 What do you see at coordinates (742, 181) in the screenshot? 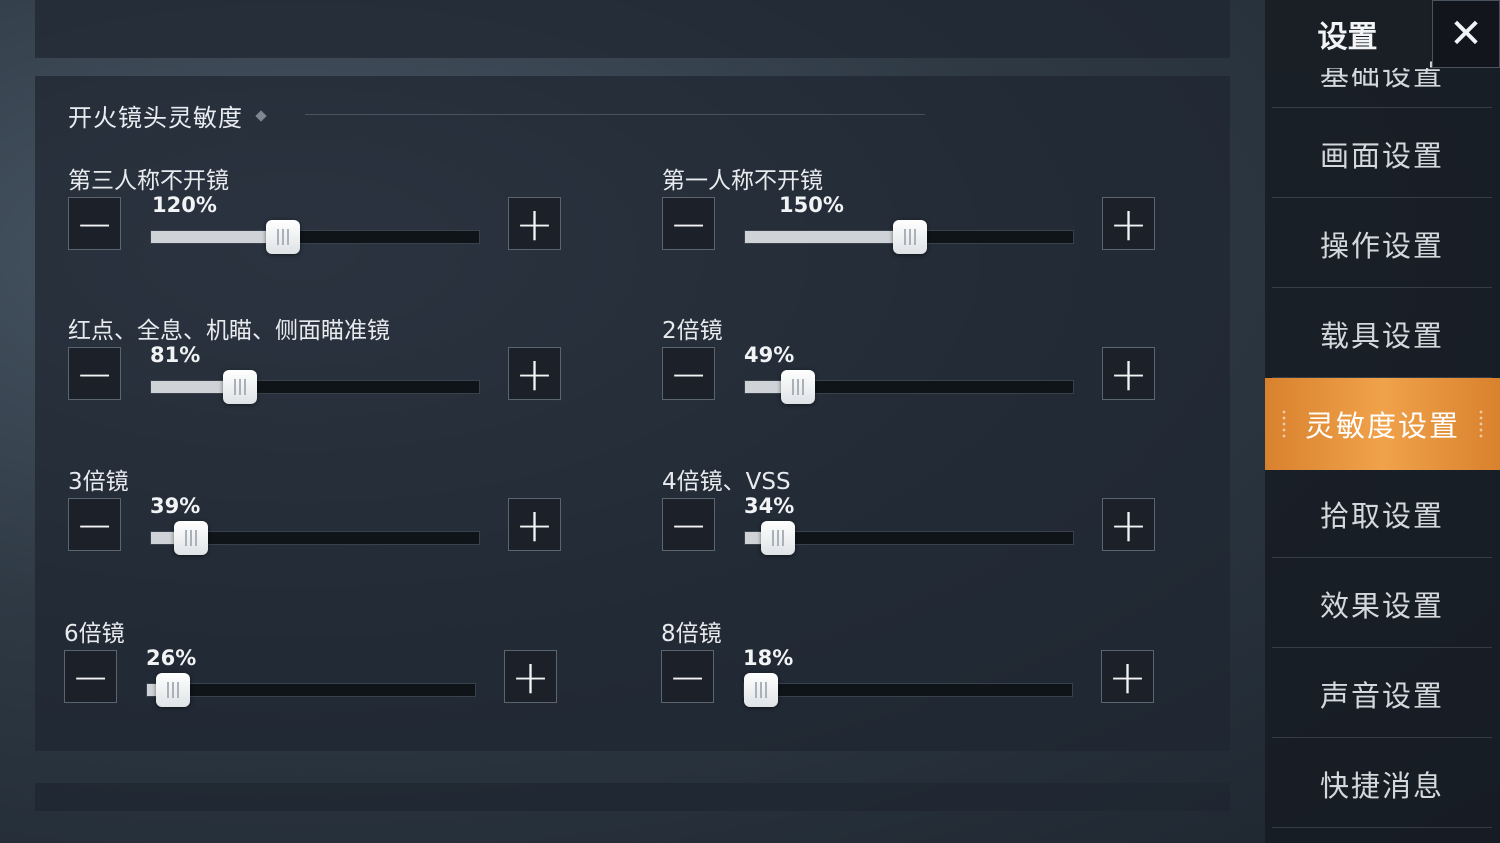
I see `setting-label: 第一人称不开镜` at bounding box center [742, 181].